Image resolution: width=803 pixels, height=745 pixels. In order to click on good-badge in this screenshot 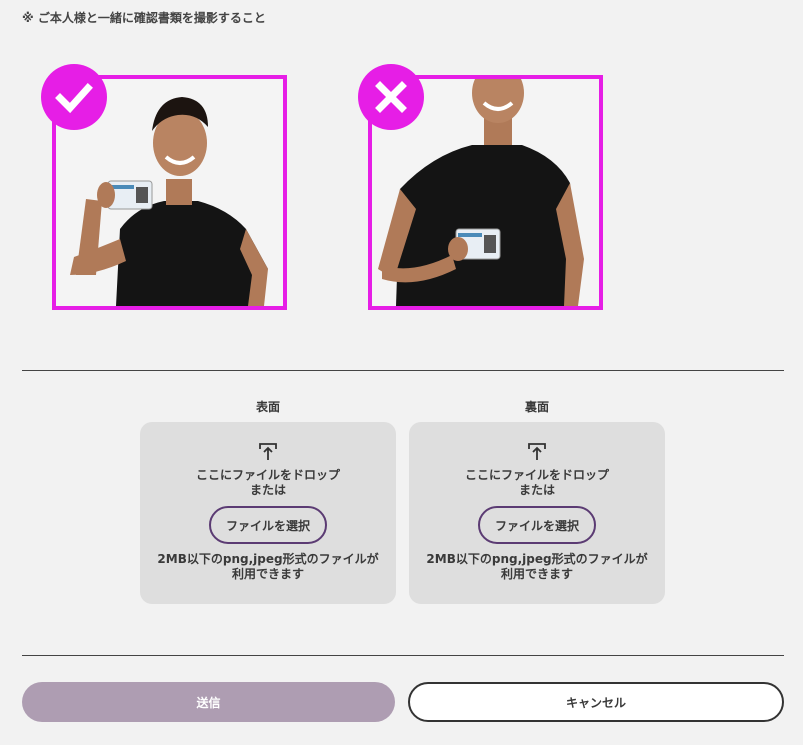, I will do `click(74, 97)`.